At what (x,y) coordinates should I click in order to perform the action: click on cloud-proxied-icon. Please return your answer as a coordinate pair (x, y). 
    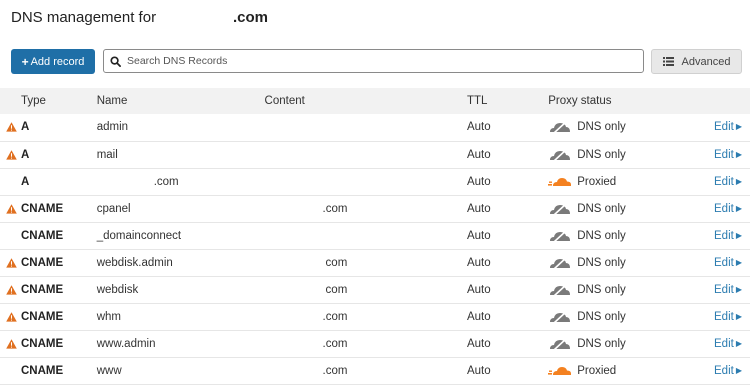
    Looking at the image, I should click on (562, 371).